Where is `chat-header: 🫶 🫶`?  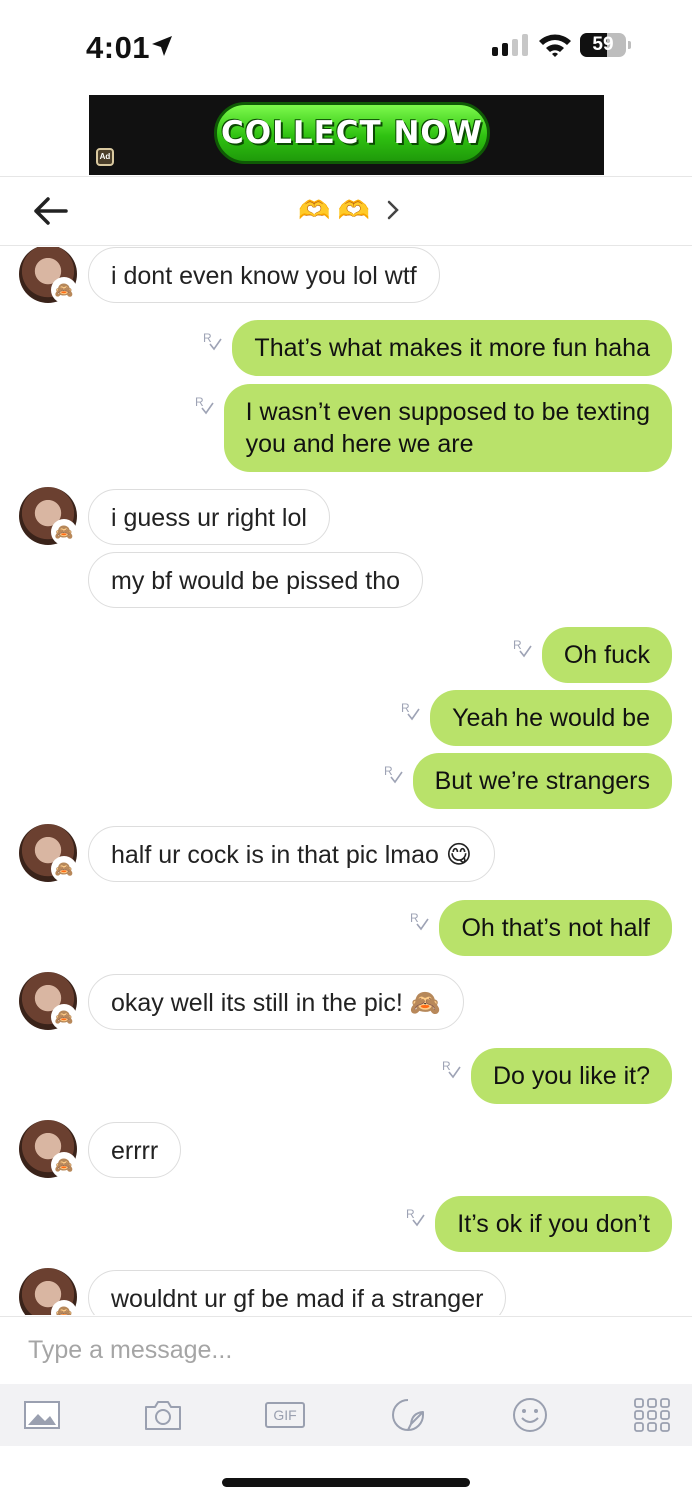 chat-header: 🫶 🫶 is located at coordinates (346, 211).